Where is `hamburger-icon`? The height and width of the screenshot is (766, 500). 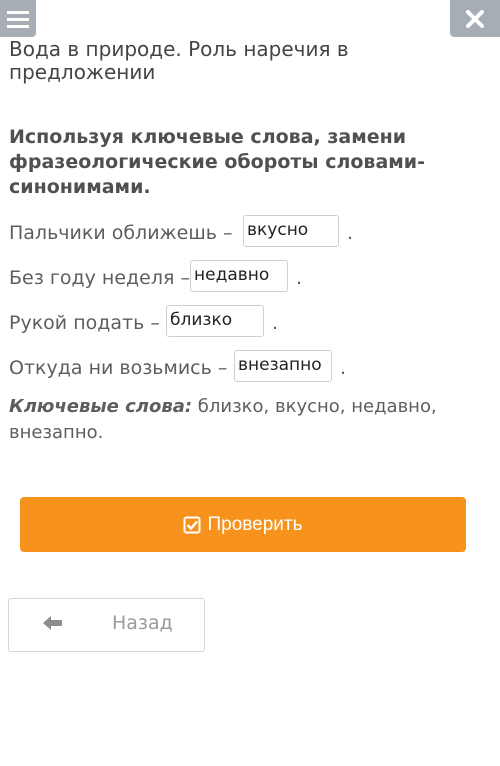 hamburger-icon is located at coordinates (18, 19).